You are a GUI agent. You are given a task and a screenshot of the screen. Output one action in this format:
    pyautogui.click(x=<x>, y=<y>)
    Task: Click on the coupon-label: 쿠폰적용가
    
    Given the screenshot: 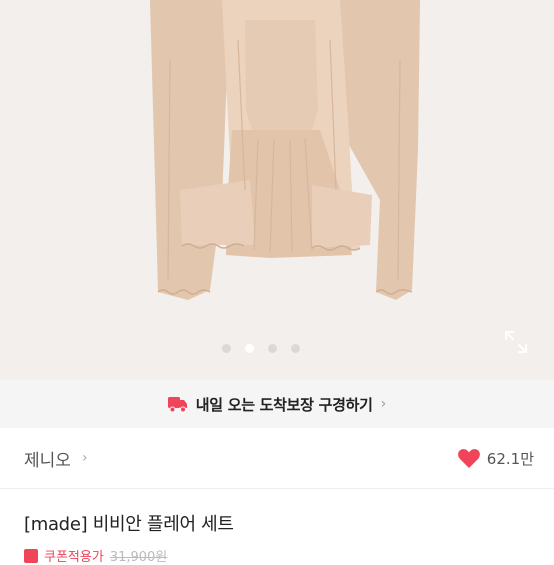 What is the action you would take?
    pyautogui.click(x=74, y=557)
    